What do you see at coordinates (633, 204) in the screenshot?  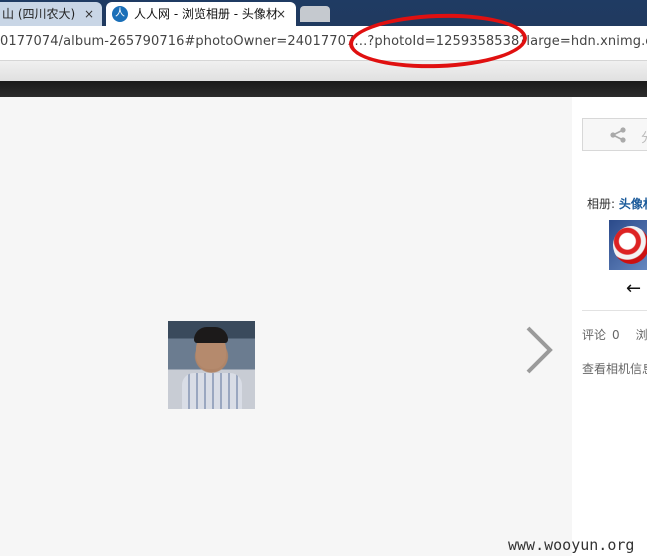 I see `album-name-link: 头像材` at bounding box center [633, 204].